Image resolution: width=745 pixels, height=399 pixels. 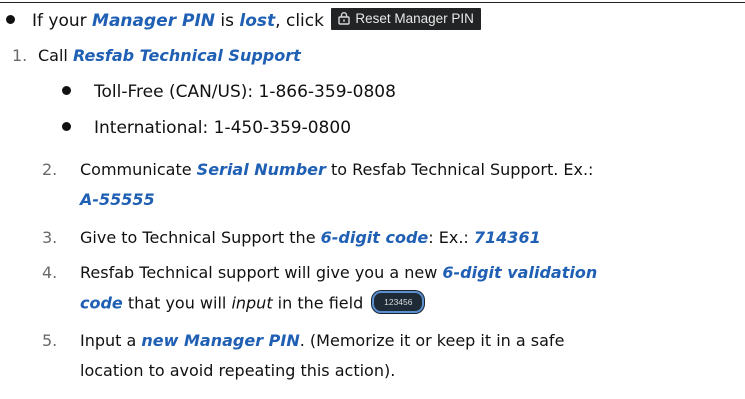 I want to click on phone-text: International: 1-450-359-0800, so click(x=223, y=128).